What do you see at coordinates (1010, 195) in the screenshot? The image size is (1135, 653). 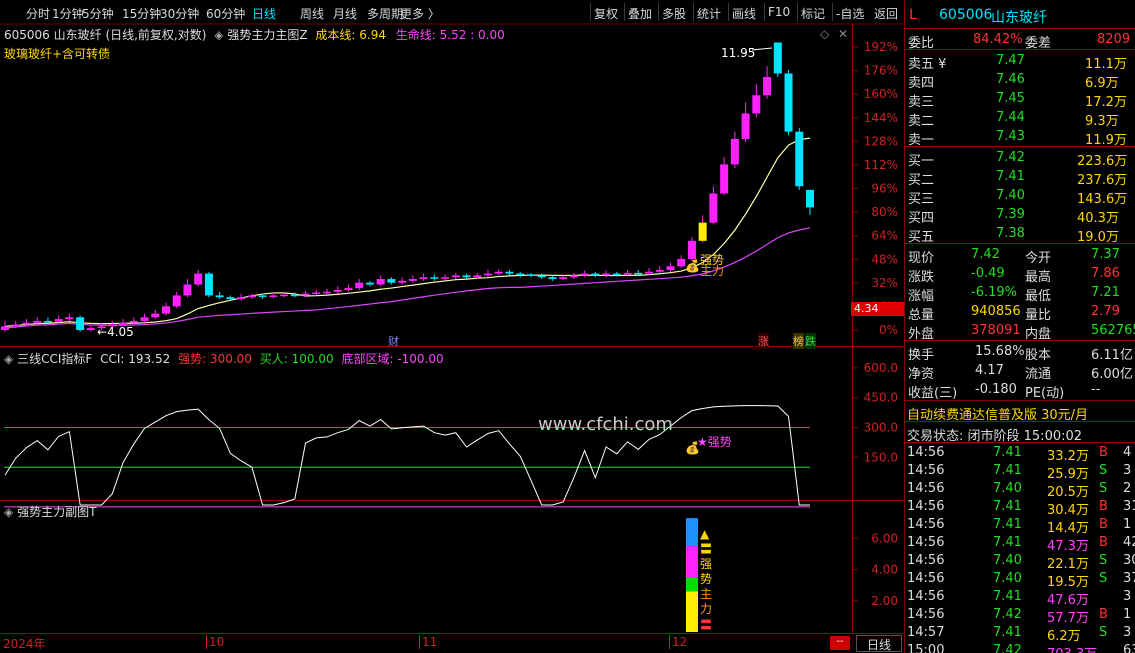 I see `bid-price: 7.40` at bounding box center [1010, 195].